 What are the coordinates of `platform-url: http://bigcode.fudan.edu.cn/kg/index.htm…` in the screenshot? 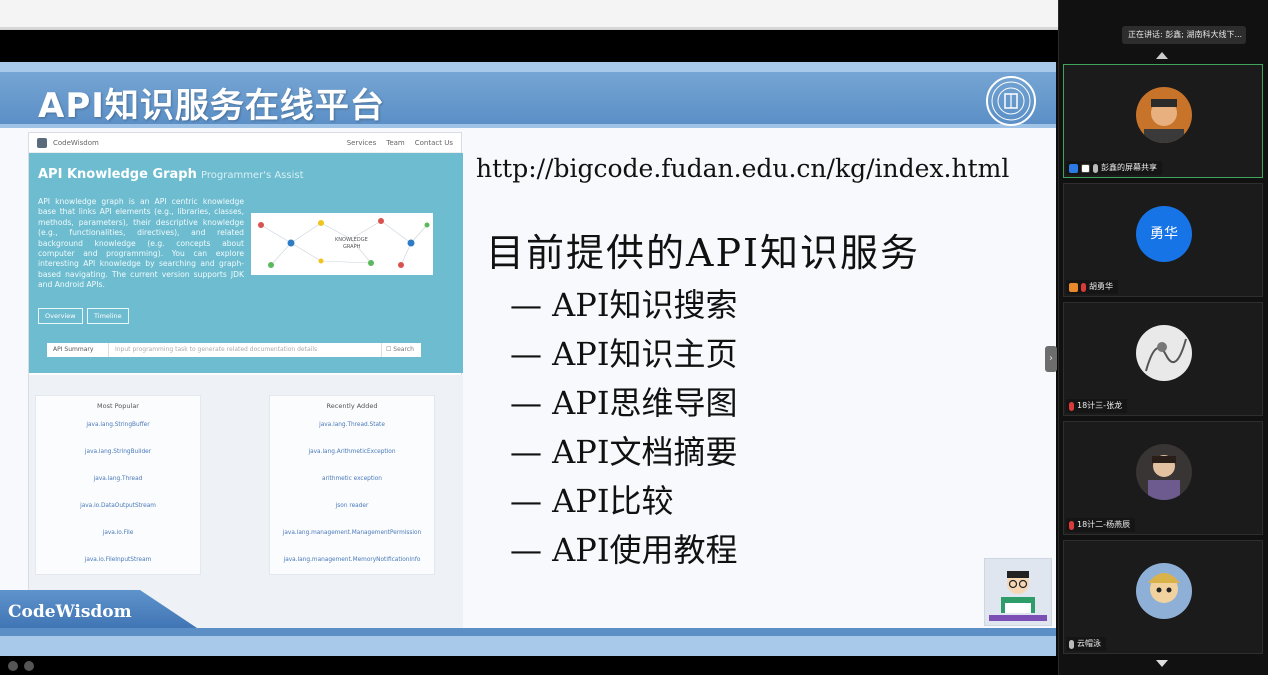 It's located at (743, 168).